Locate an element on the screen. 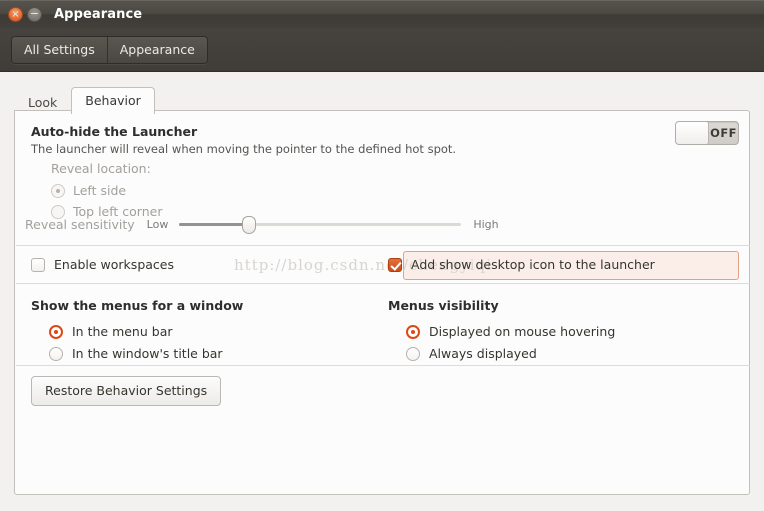  sensitivity-slider is located at coordinates (320, 224).